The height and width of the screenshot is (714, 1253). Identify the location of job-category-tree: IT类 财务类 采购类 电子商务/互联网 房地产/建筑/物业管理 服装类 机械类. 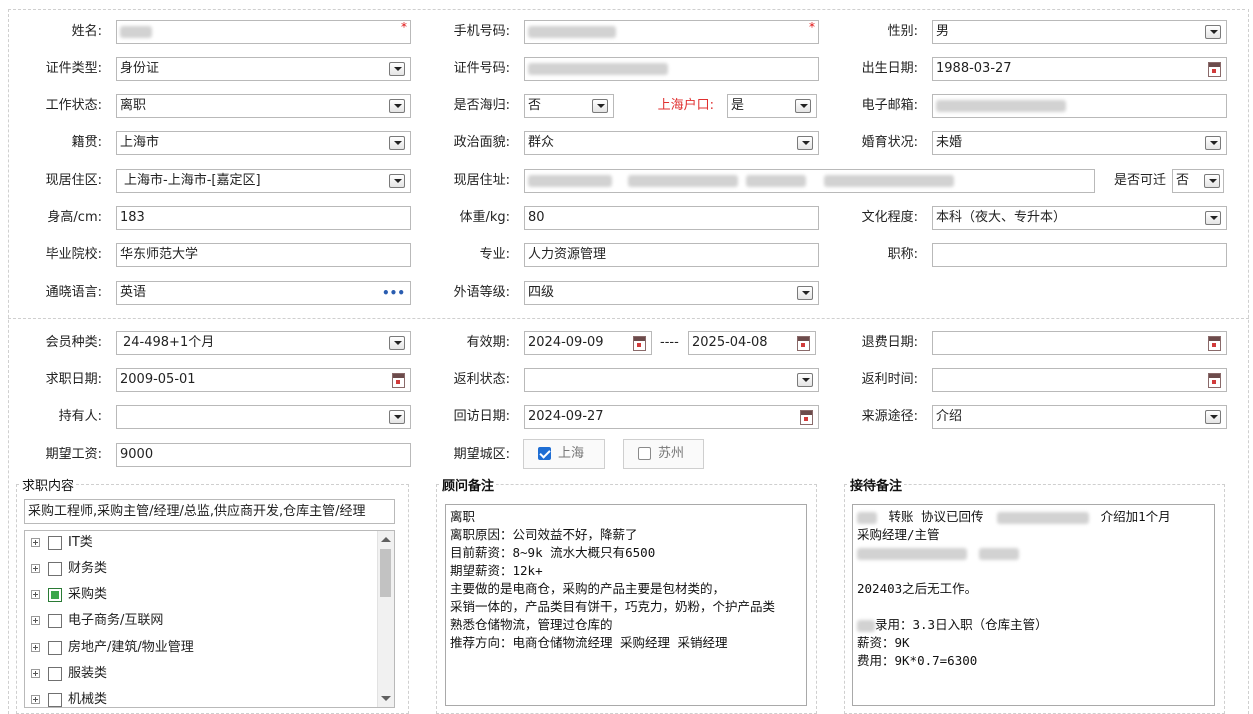
(209, 619).